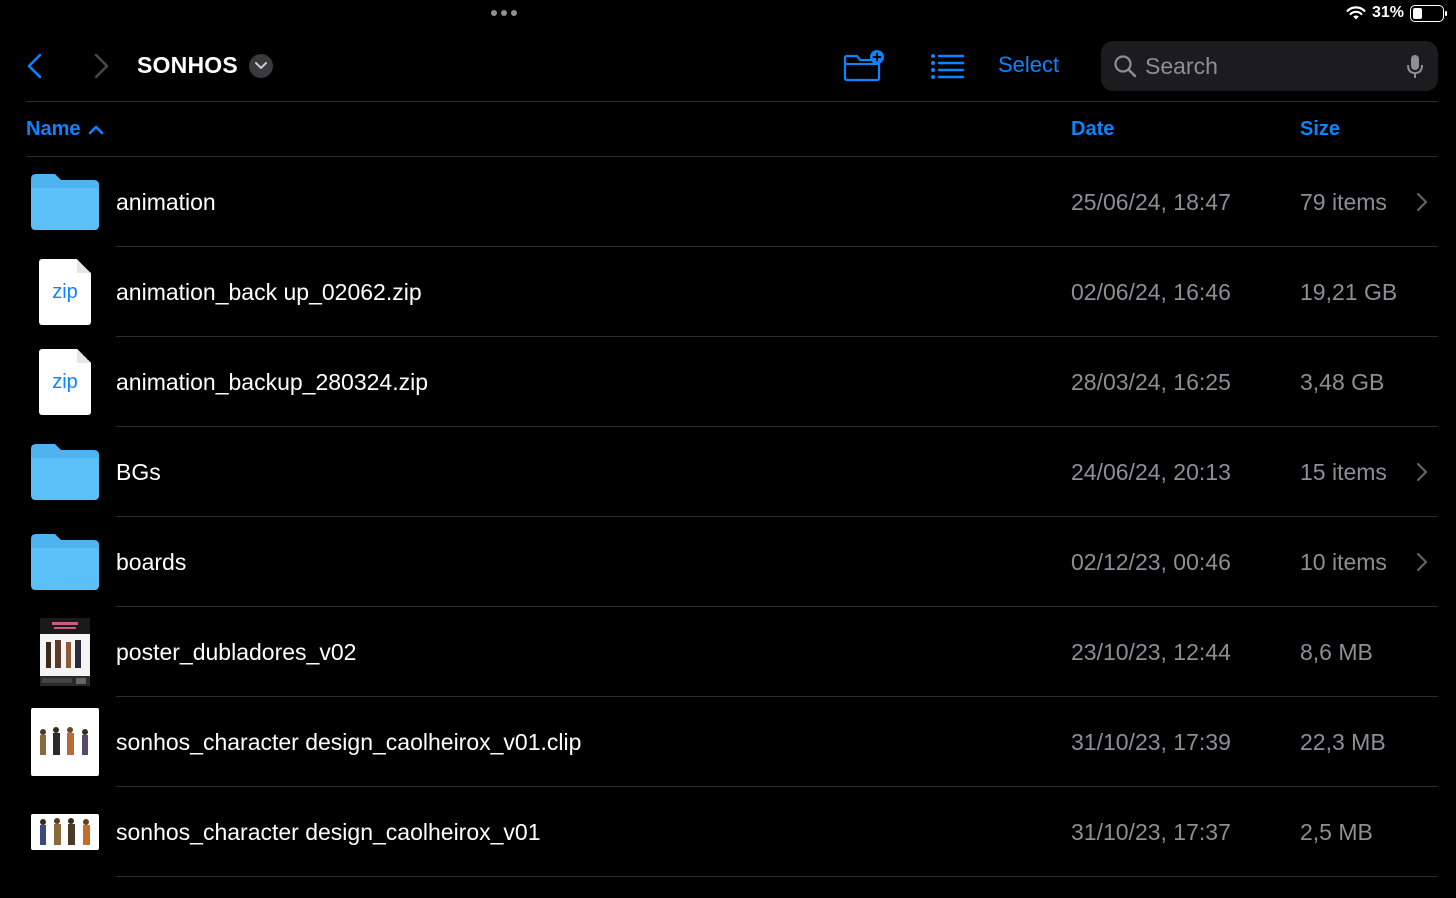 Image resolution: width=1456 pixels, height=898 pixels. I want to click on file-name: BGs, so click(138, 472).